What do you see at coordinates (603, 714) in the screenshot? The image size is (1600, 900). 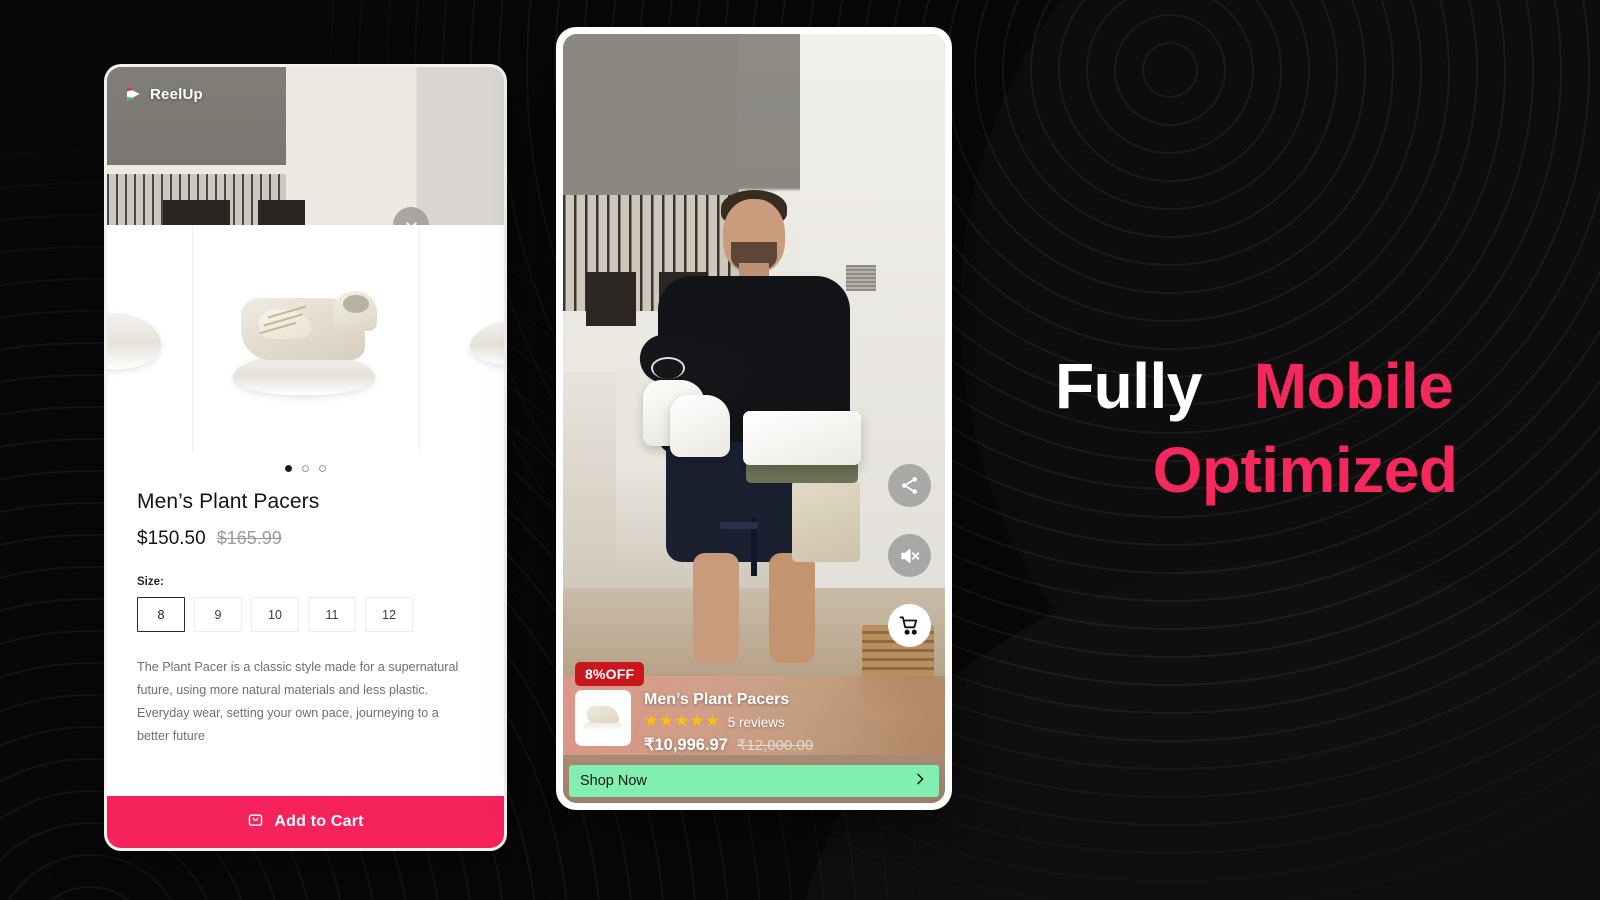 I see `thumbnail-shoe-upper` at bounding box center [603, 714].